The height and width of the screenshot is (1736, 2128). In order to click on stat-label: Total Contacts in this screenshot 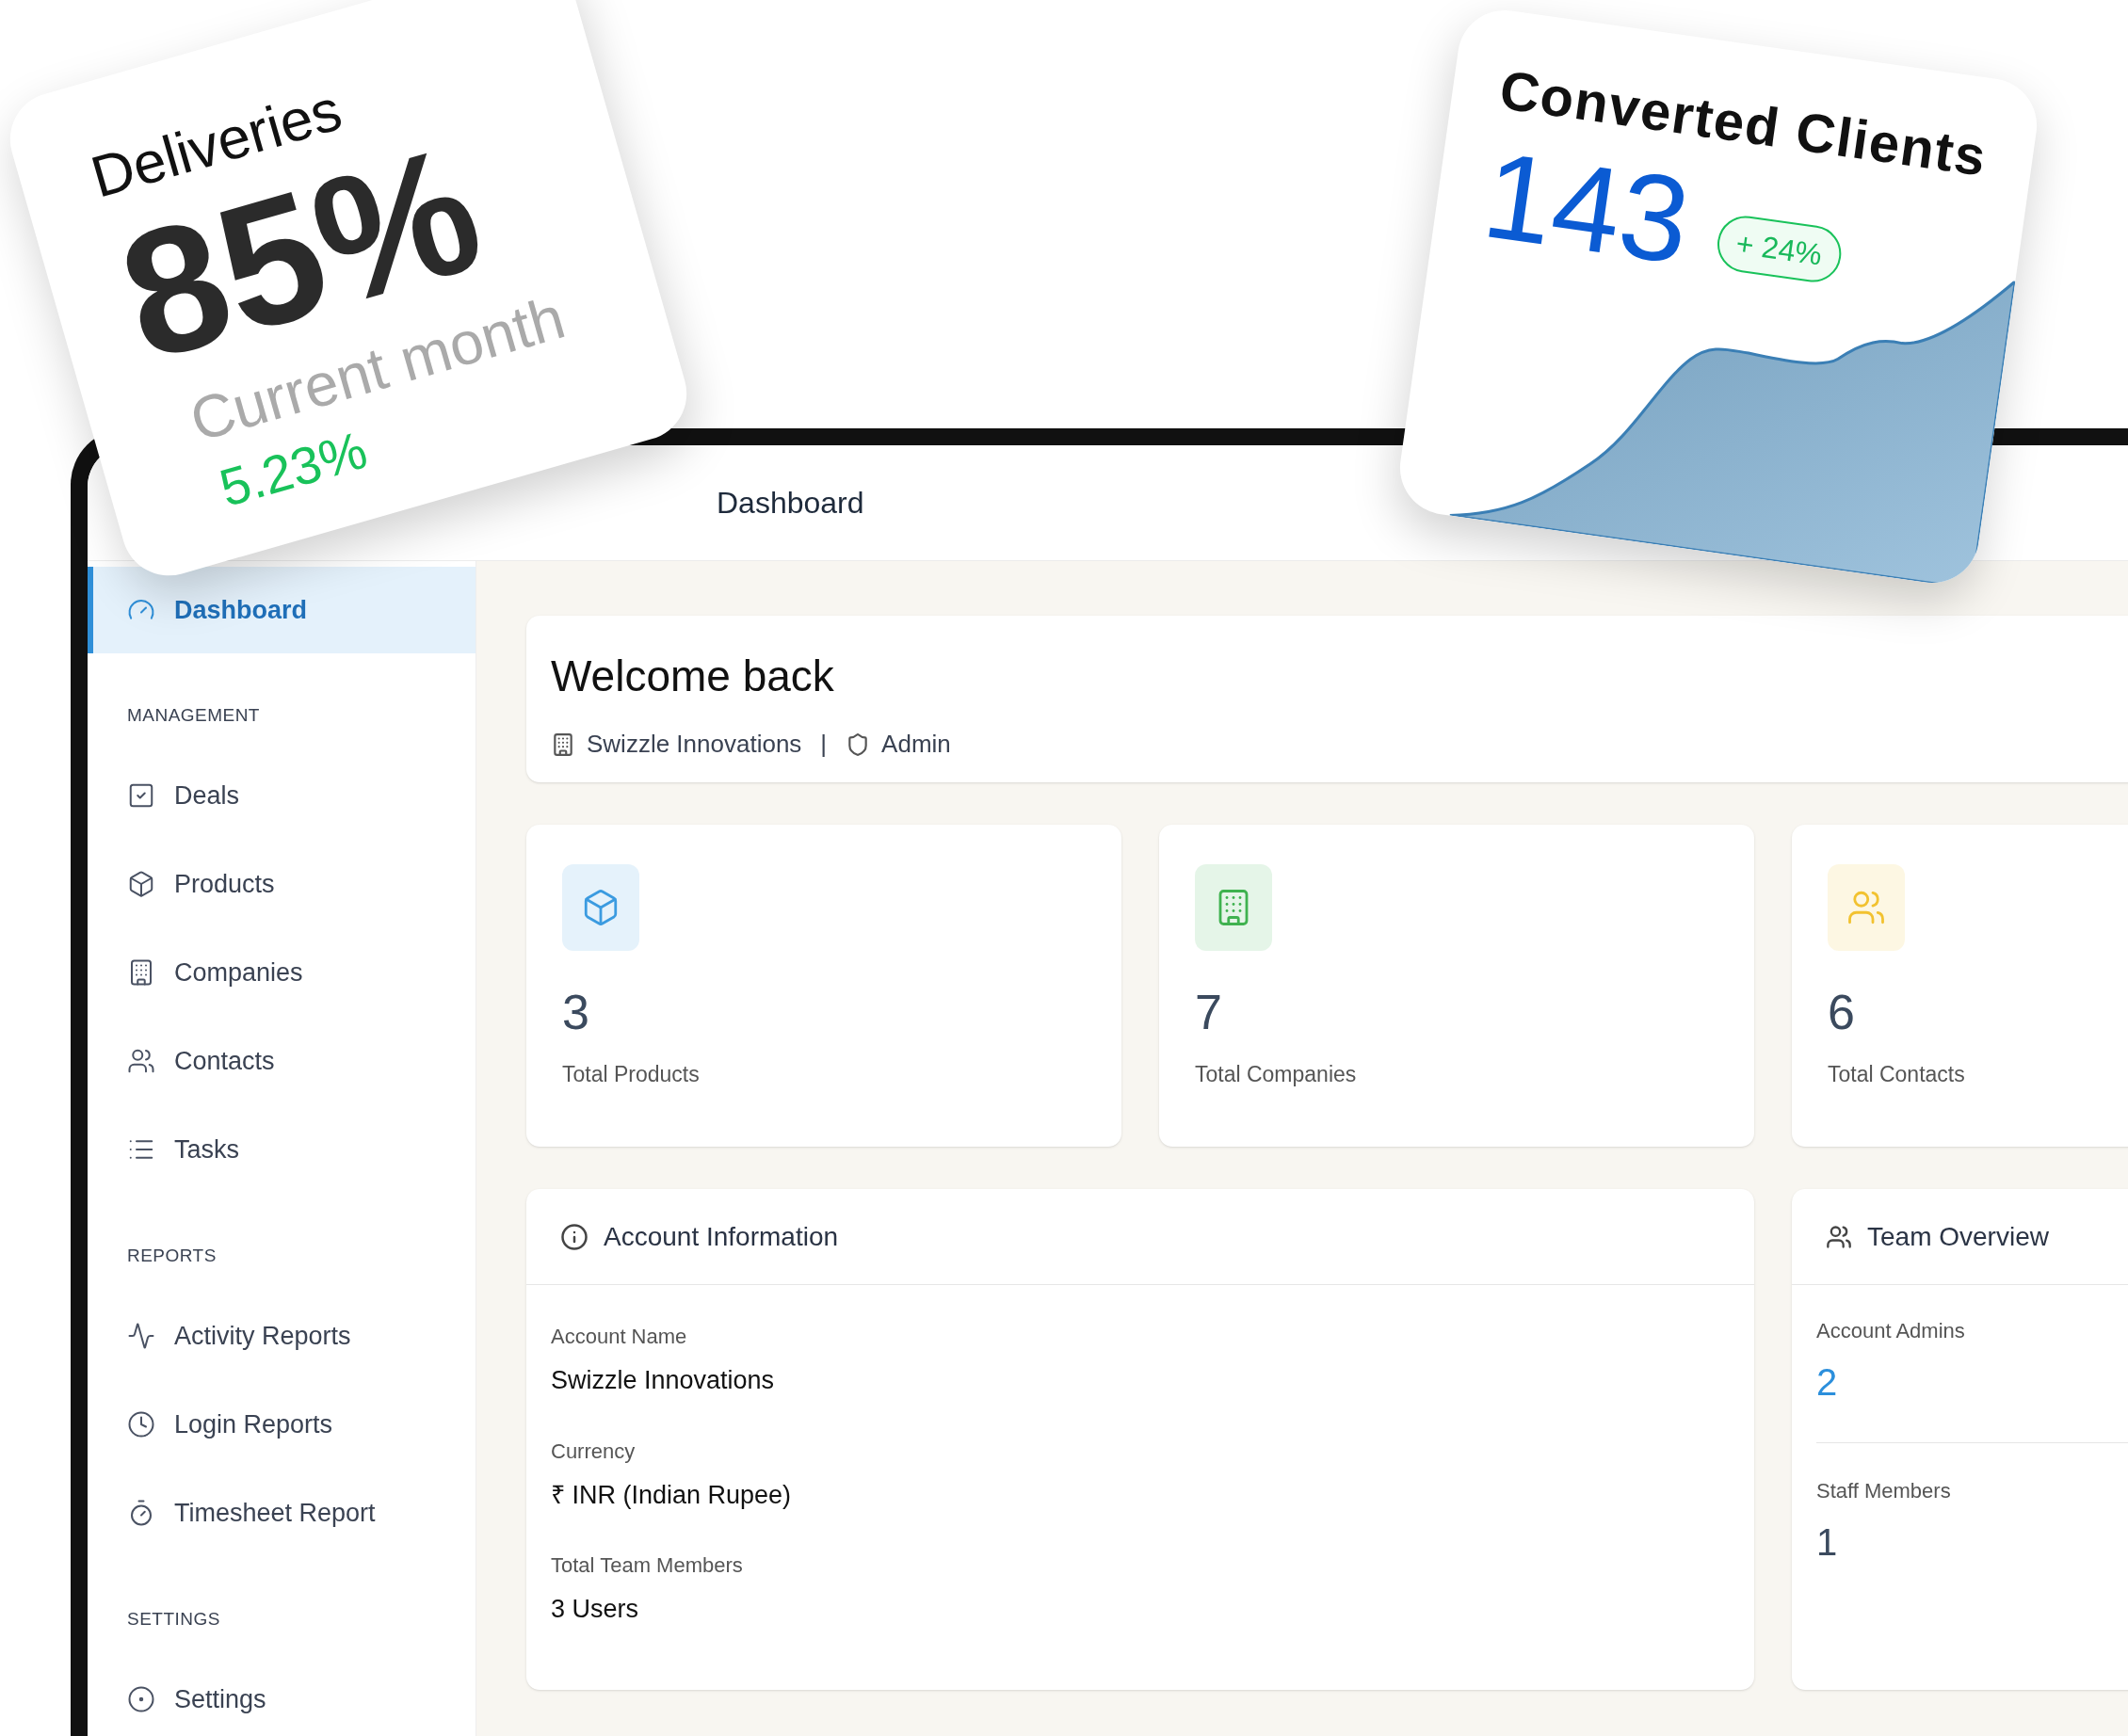, I will do `click(1897, 1074)`.